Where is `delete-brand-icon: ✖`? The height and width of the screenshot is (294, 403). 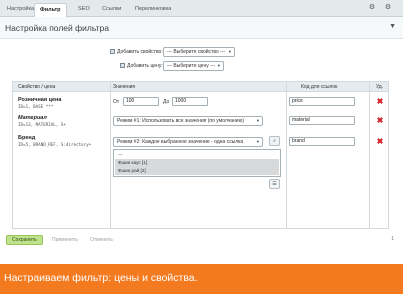 delete-brand-icon: ✖ is located at coordinates (380, 142).